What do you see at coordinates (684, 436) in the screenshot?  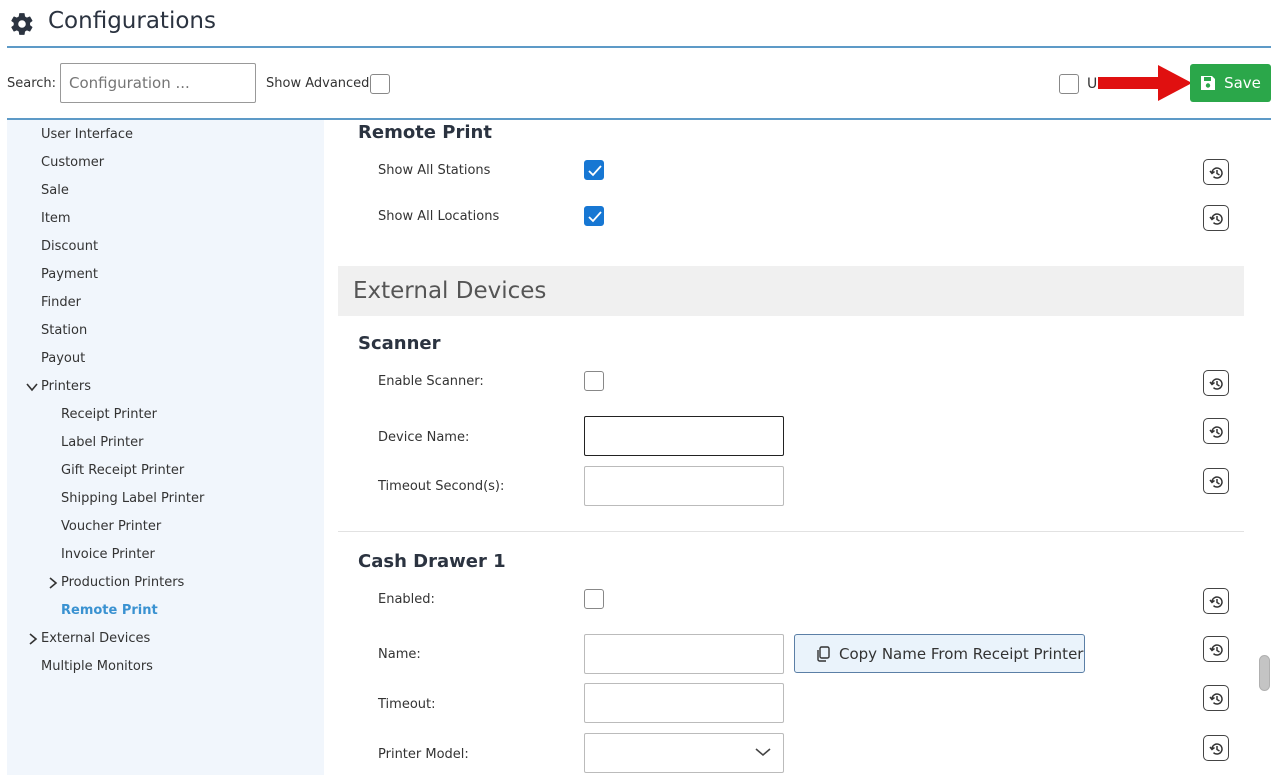 I see `device-name-input` at bounding box center [684, 436].